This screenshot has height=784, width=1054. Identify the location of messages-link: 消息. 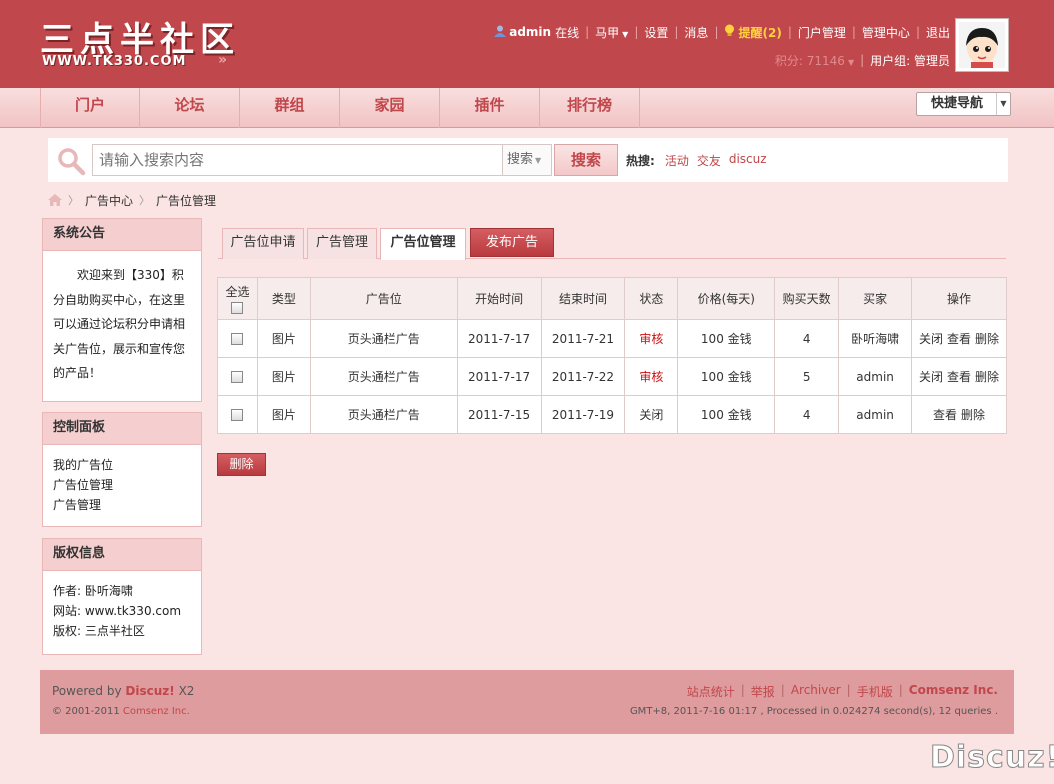
(696, 32).